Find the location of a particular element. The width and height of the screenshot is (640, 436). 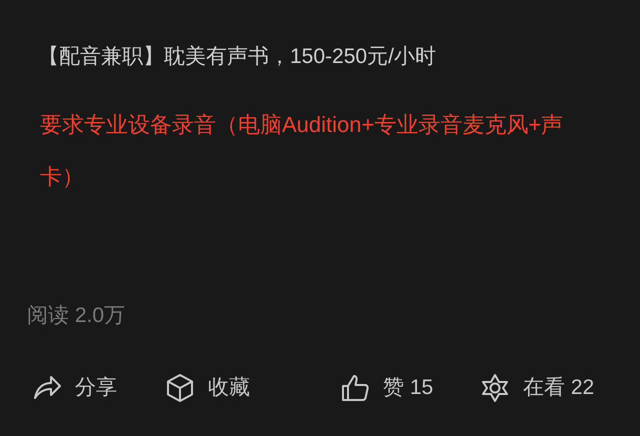

post-title: 【配音兼职】耽美有声书，150-250元/小时 is located at coordinates (237, 57).